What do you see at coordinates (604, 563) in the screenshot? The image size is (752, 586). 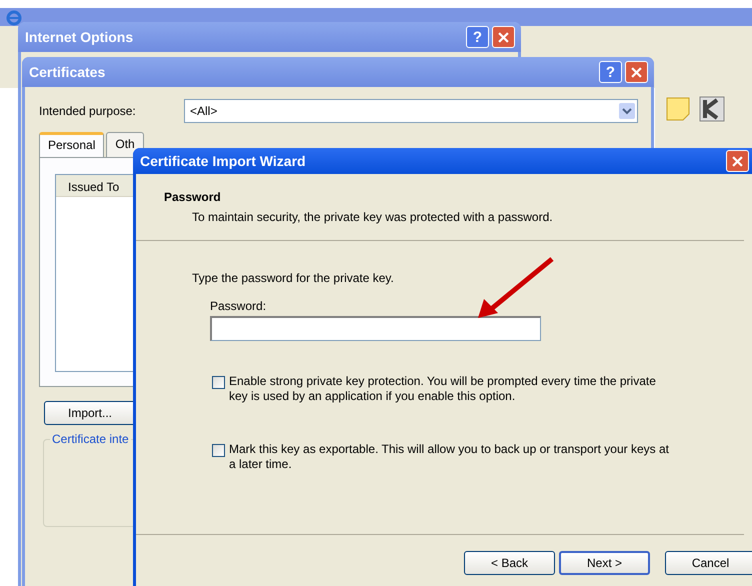 I see `wizard-button: Next >` at bounding box center [604, 563].